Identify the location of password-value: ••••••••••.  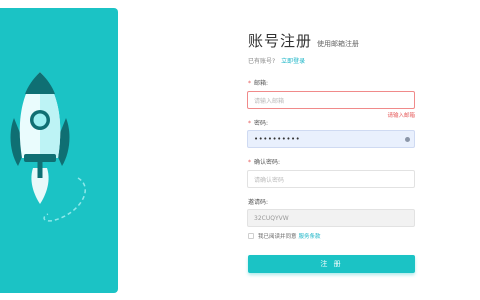
(277, 139).